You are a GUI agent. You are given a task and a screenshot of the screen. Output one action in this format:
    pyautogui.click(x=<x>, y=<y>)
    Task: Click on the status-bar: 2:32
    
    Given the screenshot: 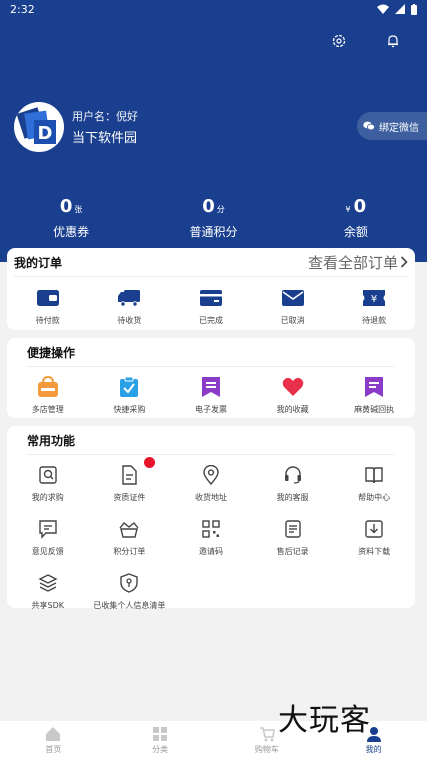 What is the action you would take?
    pyautogui.click(x=213, y=9)
    